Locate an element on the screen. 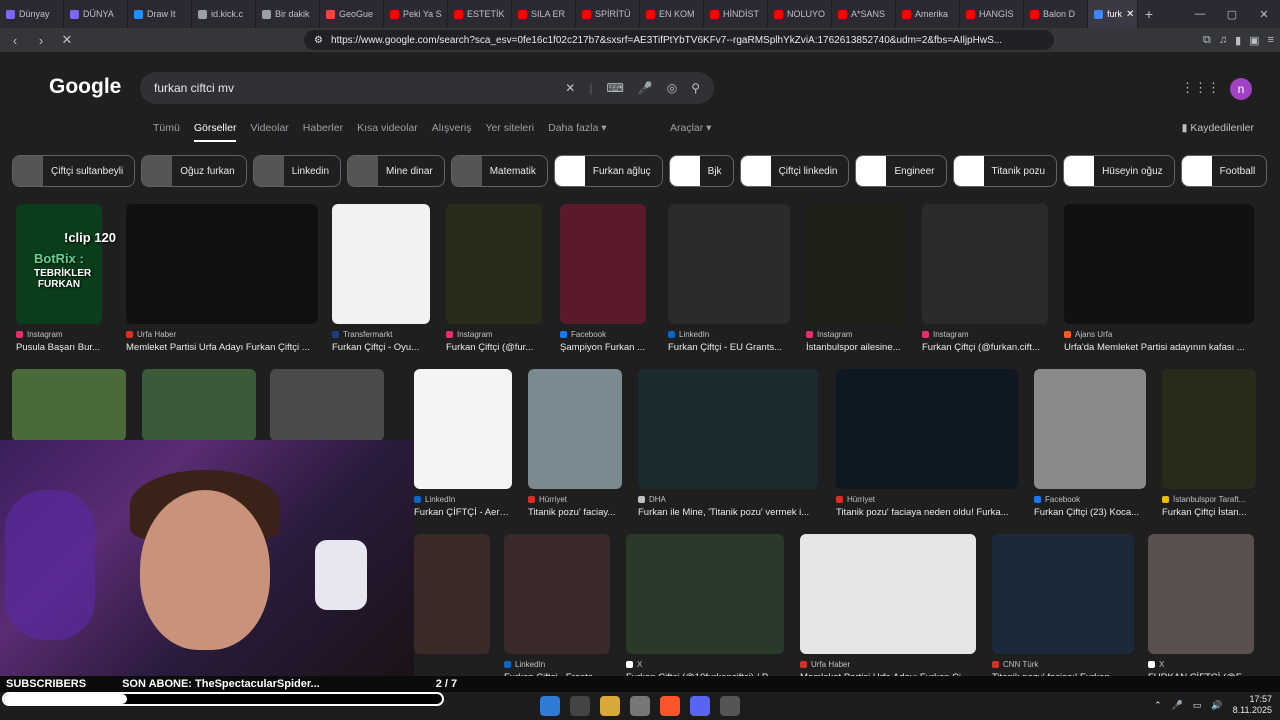 This screenshot has width=1280, height=720. result-source: Ajans Urfa is located at coordinates (1159, 334).